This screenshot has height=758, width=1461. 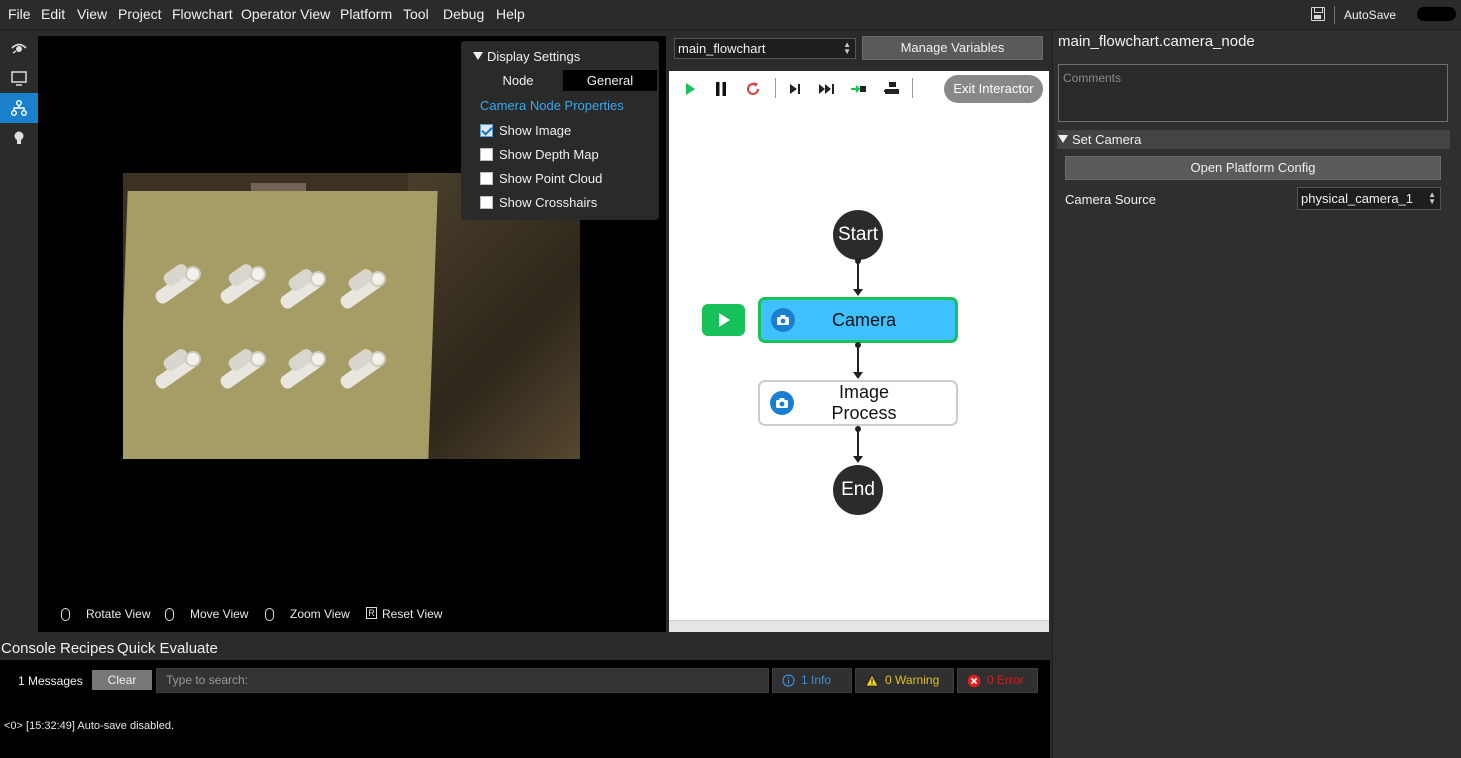 What do you see at coordinates (462, 680) in the screenshot?
I see `console-search-input: Type to search:` at bounding box center [462, 680].